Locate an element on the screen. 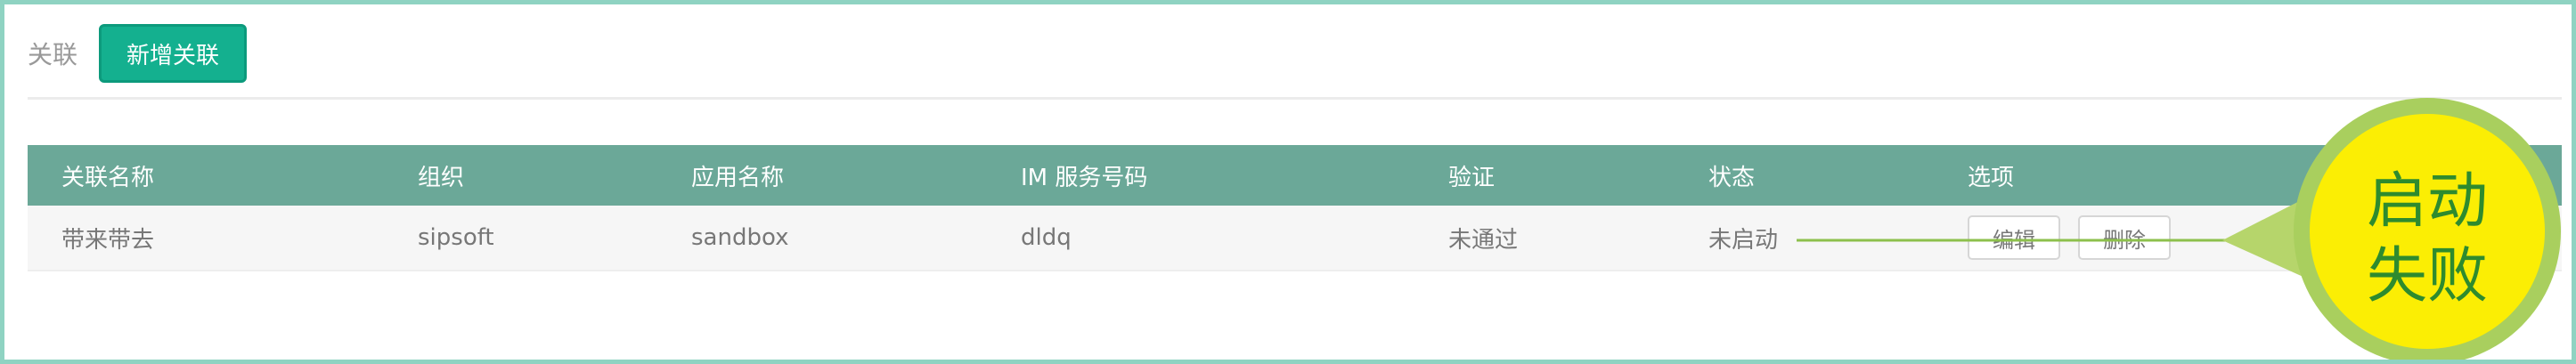 The height and width of the screenshot is (364, 2576). annotation-text-line1: 启动 is located at coordinates (2427, 201).